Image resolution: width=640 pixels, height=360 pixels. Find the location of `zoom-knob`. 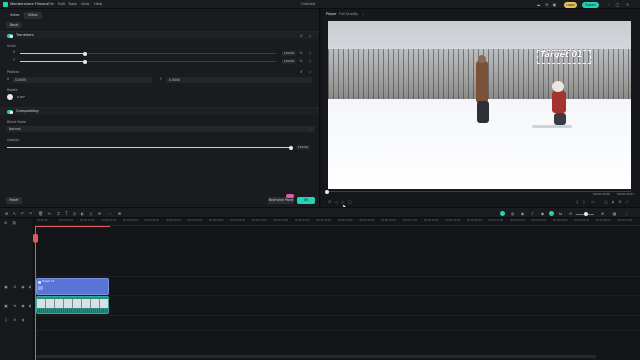

zoom-knob is located at coordinates (586, 214).